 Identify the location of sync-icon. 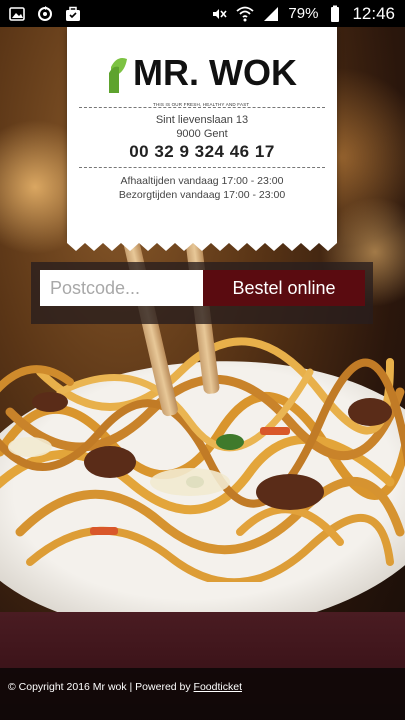
(45, 14).